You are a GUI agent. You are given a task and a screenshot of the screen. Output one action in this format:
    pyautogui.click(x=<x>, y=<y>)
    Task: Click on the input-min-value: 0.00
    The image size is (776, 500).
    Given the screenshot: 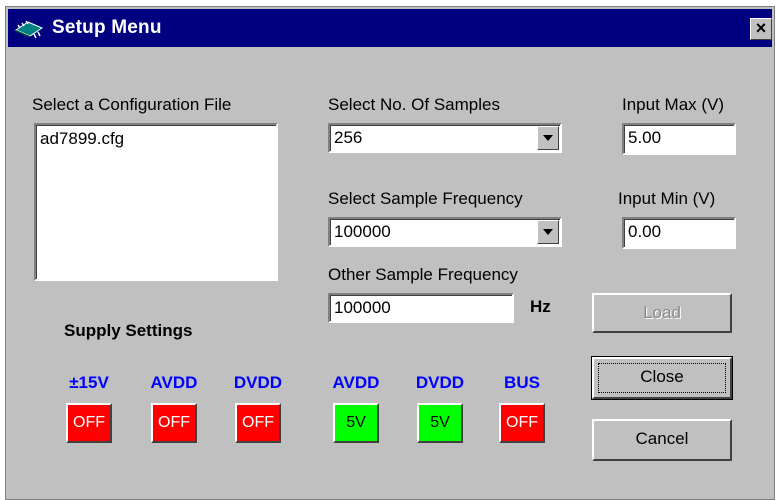 What is the action you would take?
    pyautogui.click(x=645, y=231)
    